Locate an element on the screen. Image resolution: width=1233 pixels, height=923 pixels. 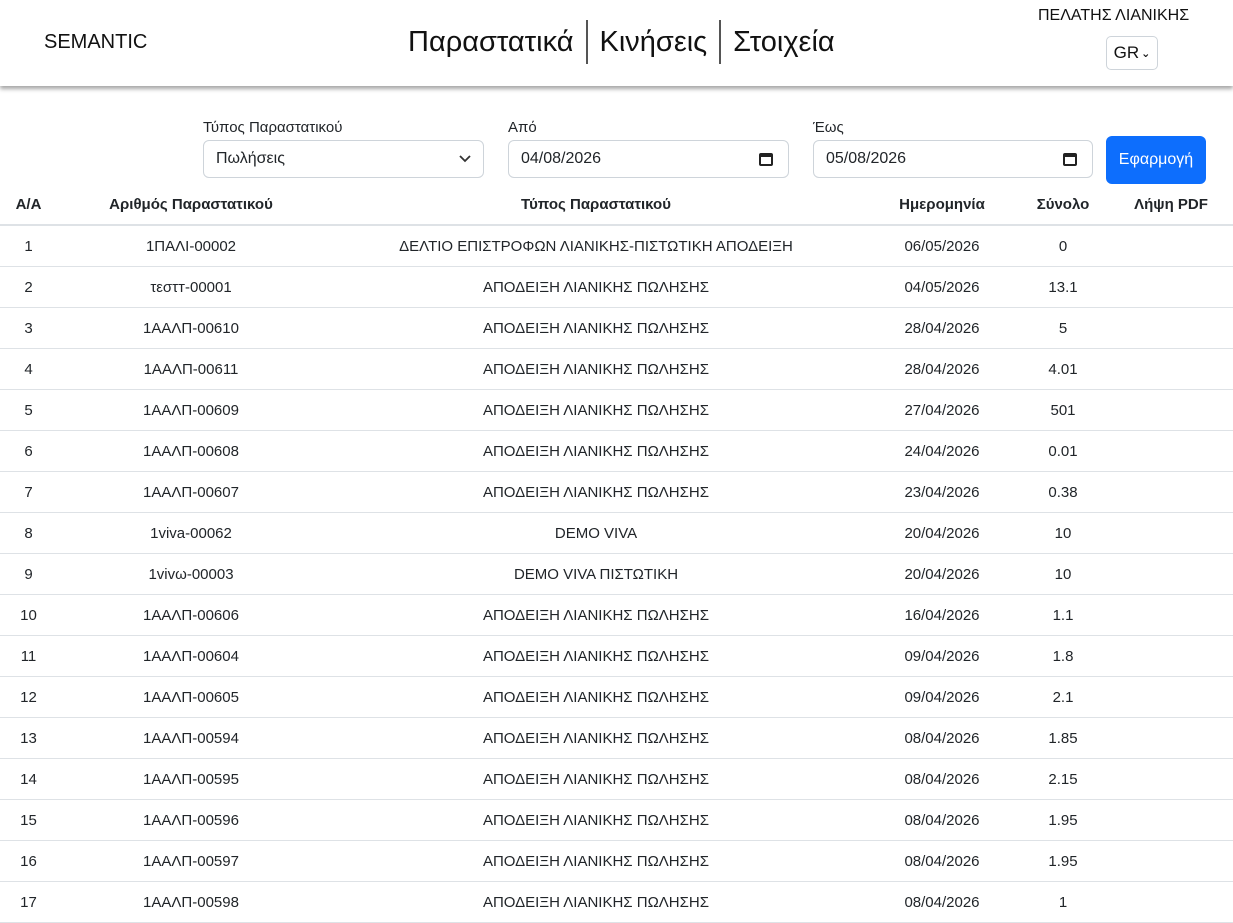
language-select: GR ⌄ is located at coordinates (1132, 53).